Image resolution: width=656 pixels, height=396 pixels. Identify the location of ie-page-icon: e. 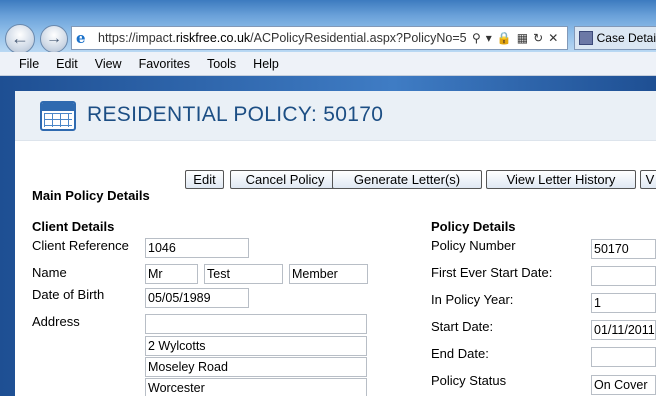
(81, 38).